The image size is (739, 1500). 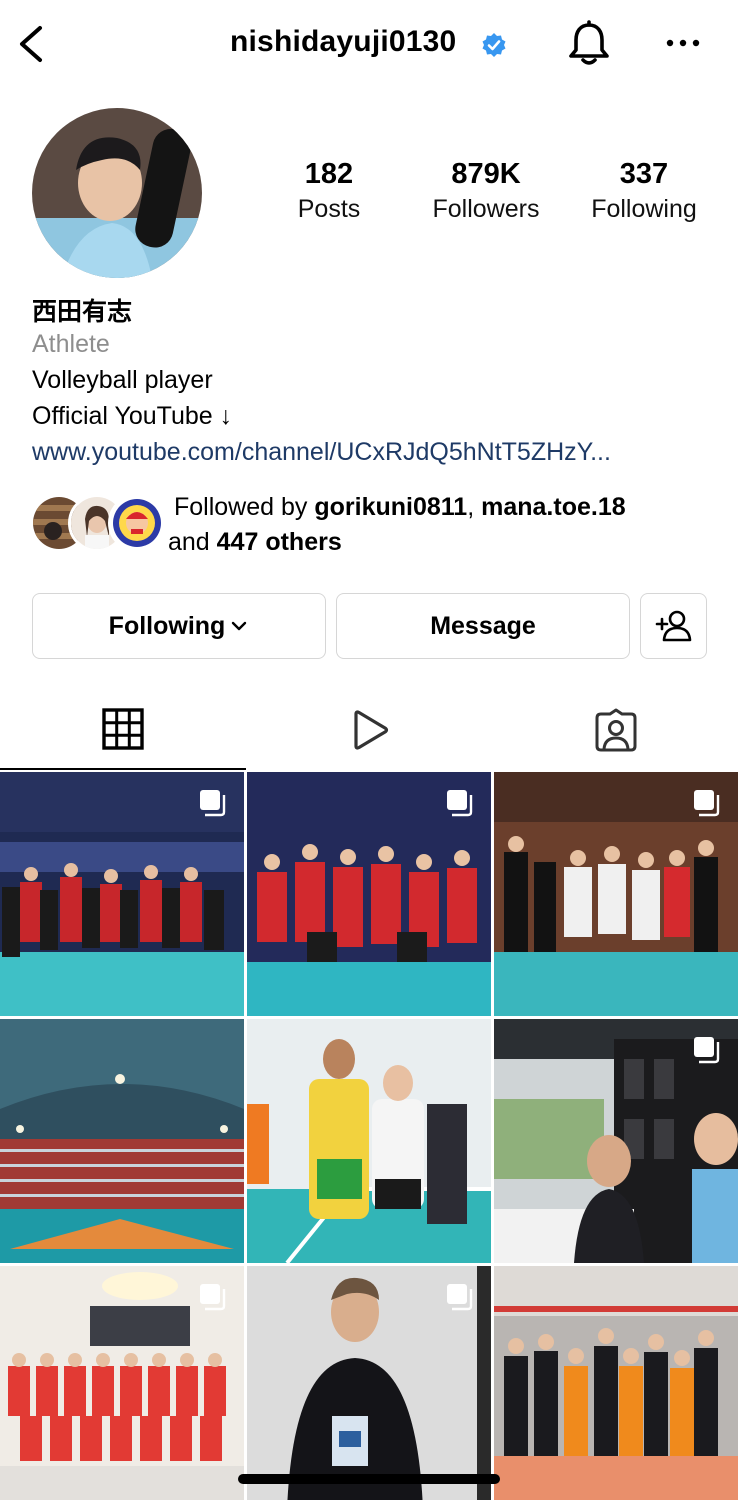 I want to click on chevron-down-icon, so click(x=239, y=626).